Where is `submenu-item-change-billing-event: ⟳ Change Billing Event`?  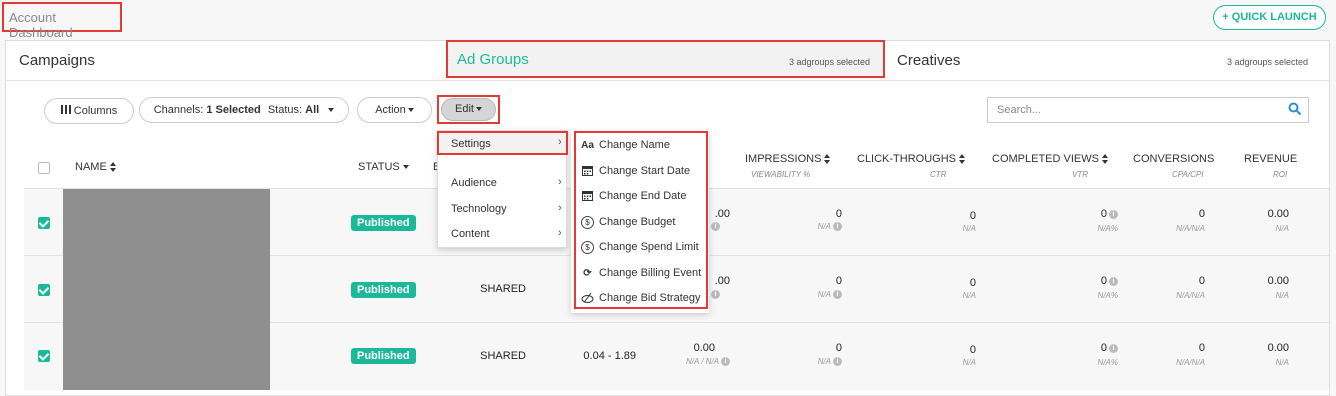 submenu-item-change-billing-event: ⟳ Change Billing Event is located at coordinates (641, 273).